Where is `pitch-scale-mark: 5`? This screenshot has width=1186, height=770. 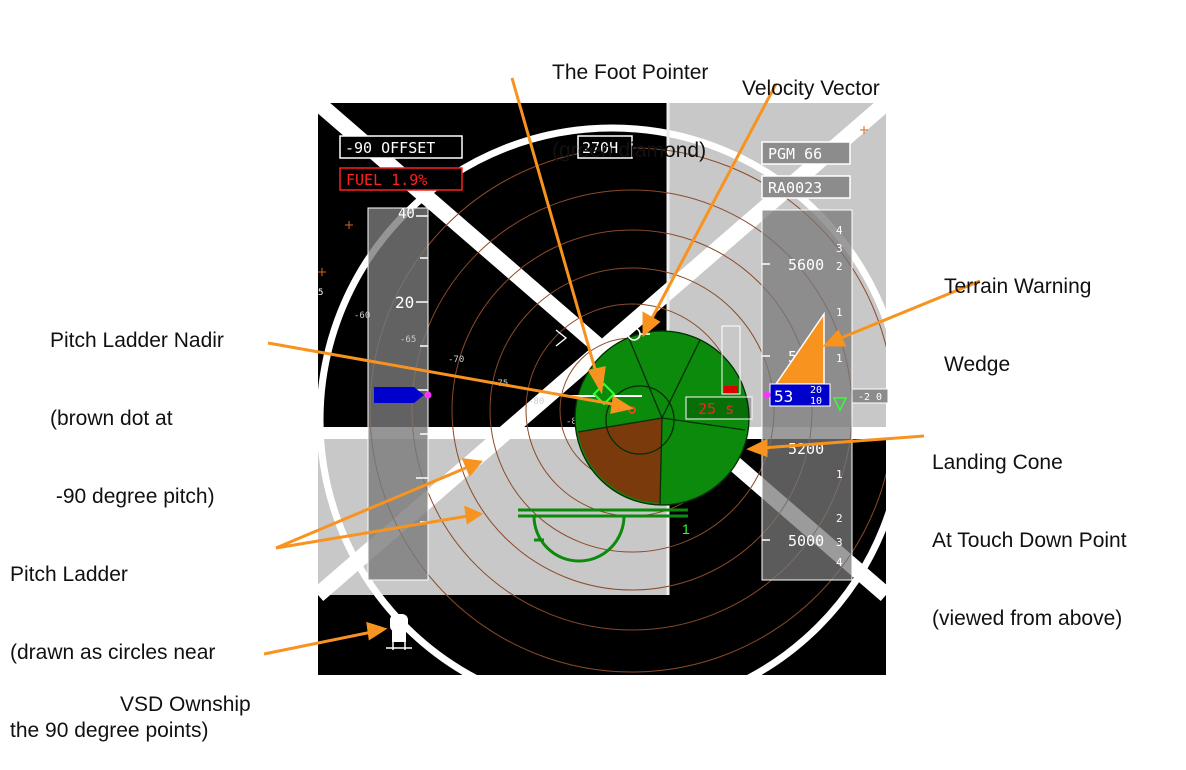
pitch-scale-mark: 5 is located at coordinates (320, 293).